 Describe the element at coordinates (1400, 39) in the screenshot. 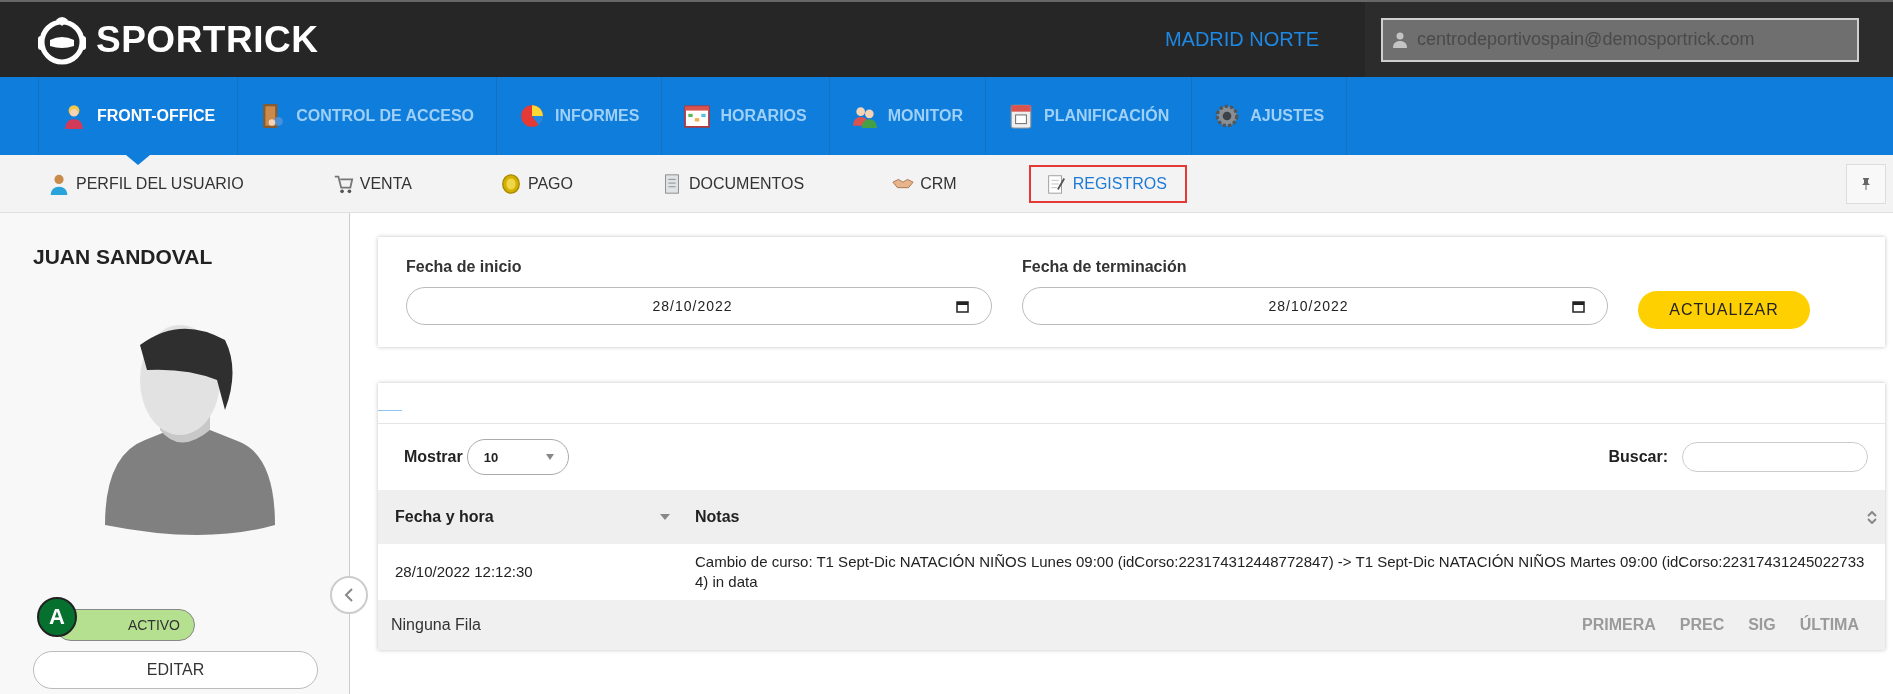

I see `user-icon` at that location.